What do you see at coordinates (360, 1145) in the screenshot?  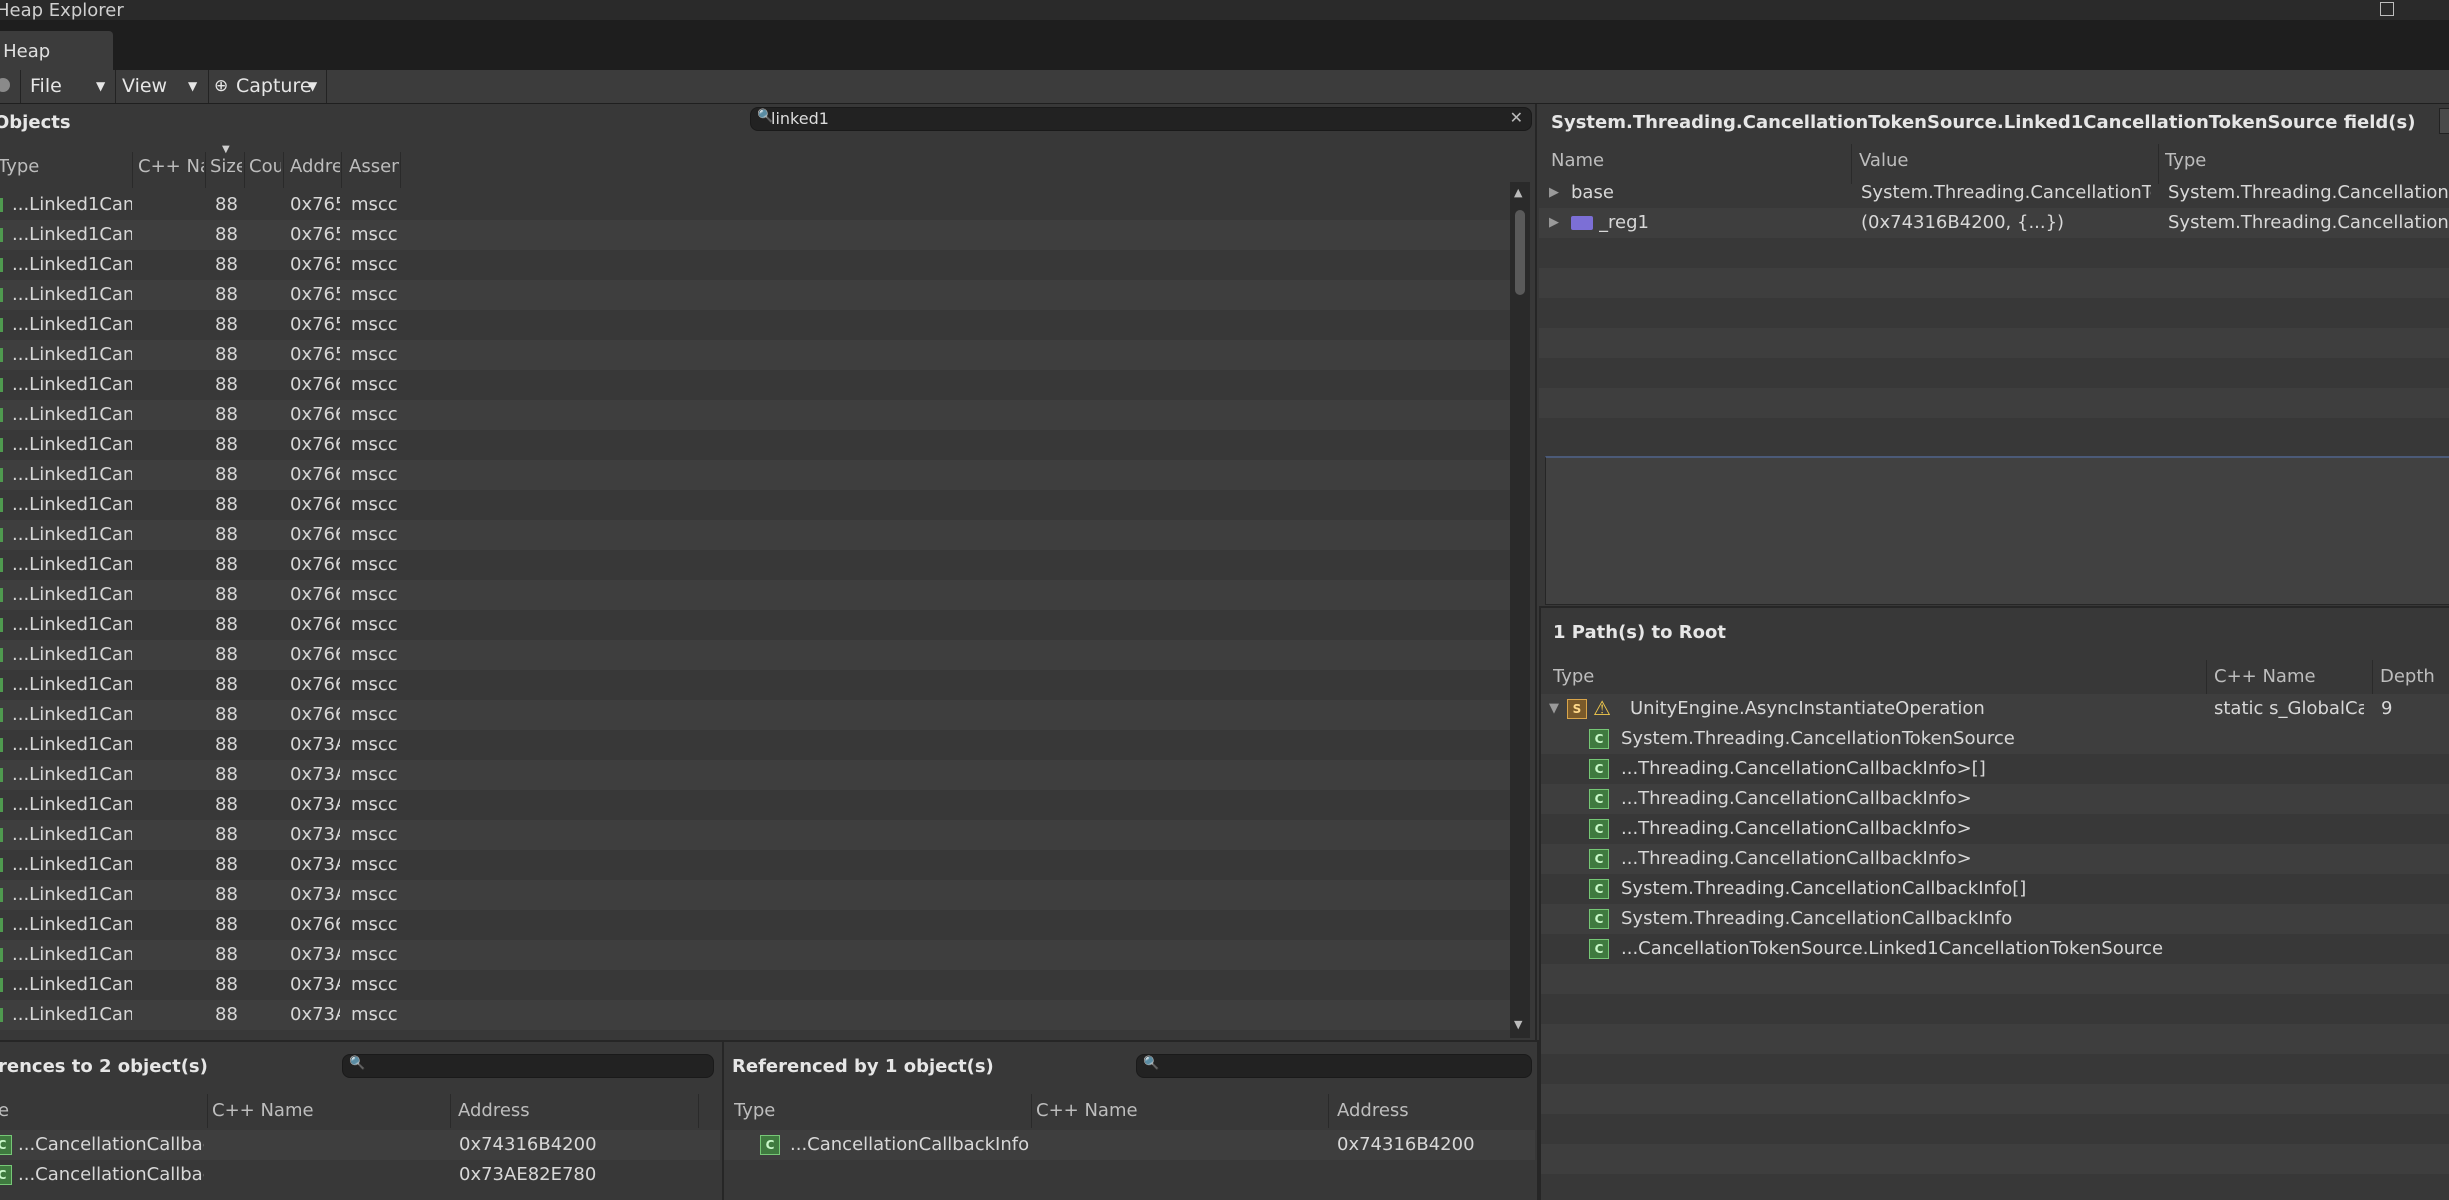 I see `table-row: C ...CancellationCallbac 0x74316B4200` at bounding box center [360, 1145].